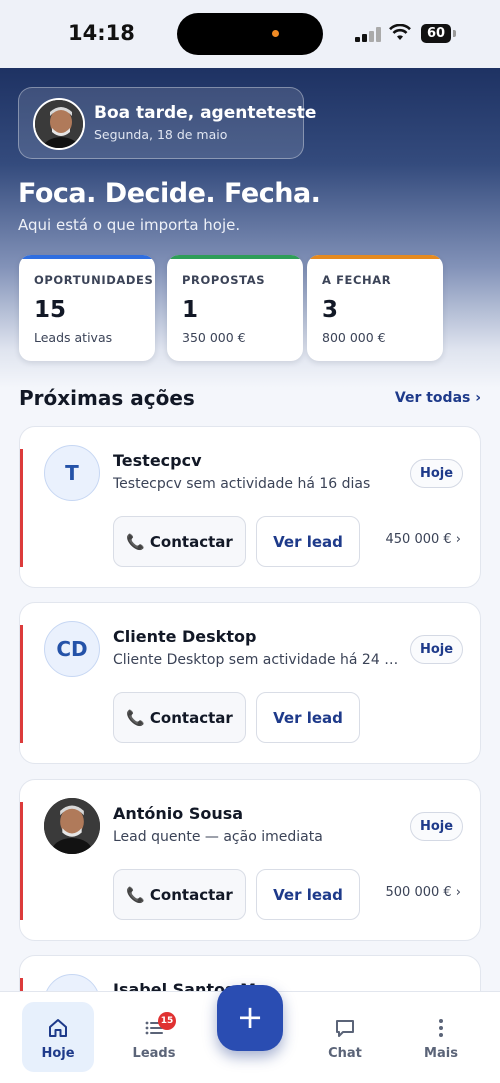  I want to click on stat-label: OPORTUNIDADES, so click(94, 280).